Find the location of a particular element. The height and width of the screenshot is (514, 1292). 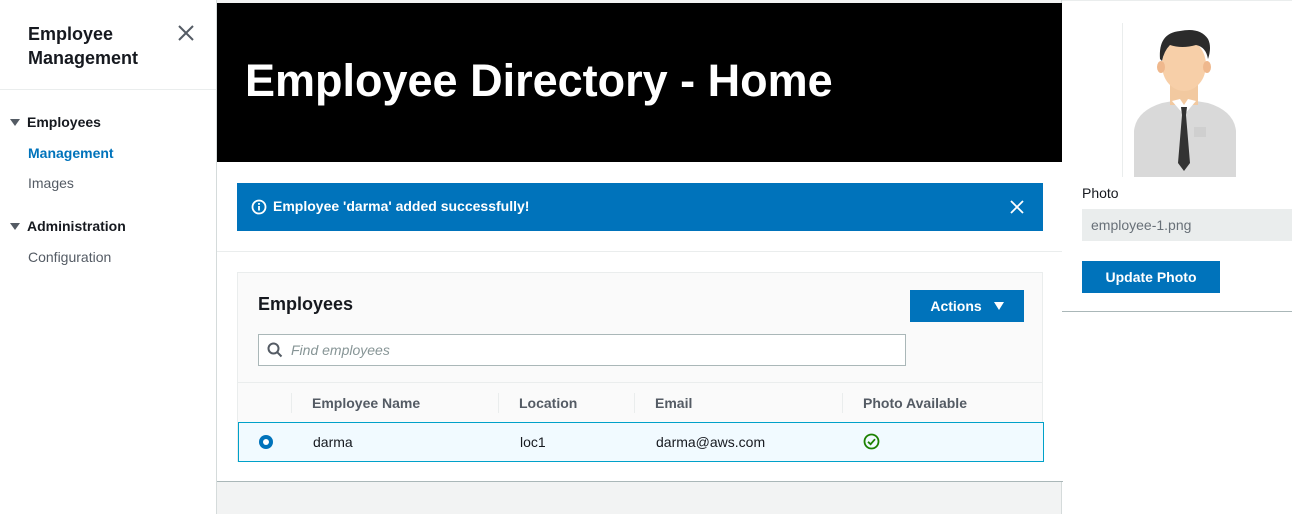

sidebar-header: Employee Management is located at coordinates (108, 45).